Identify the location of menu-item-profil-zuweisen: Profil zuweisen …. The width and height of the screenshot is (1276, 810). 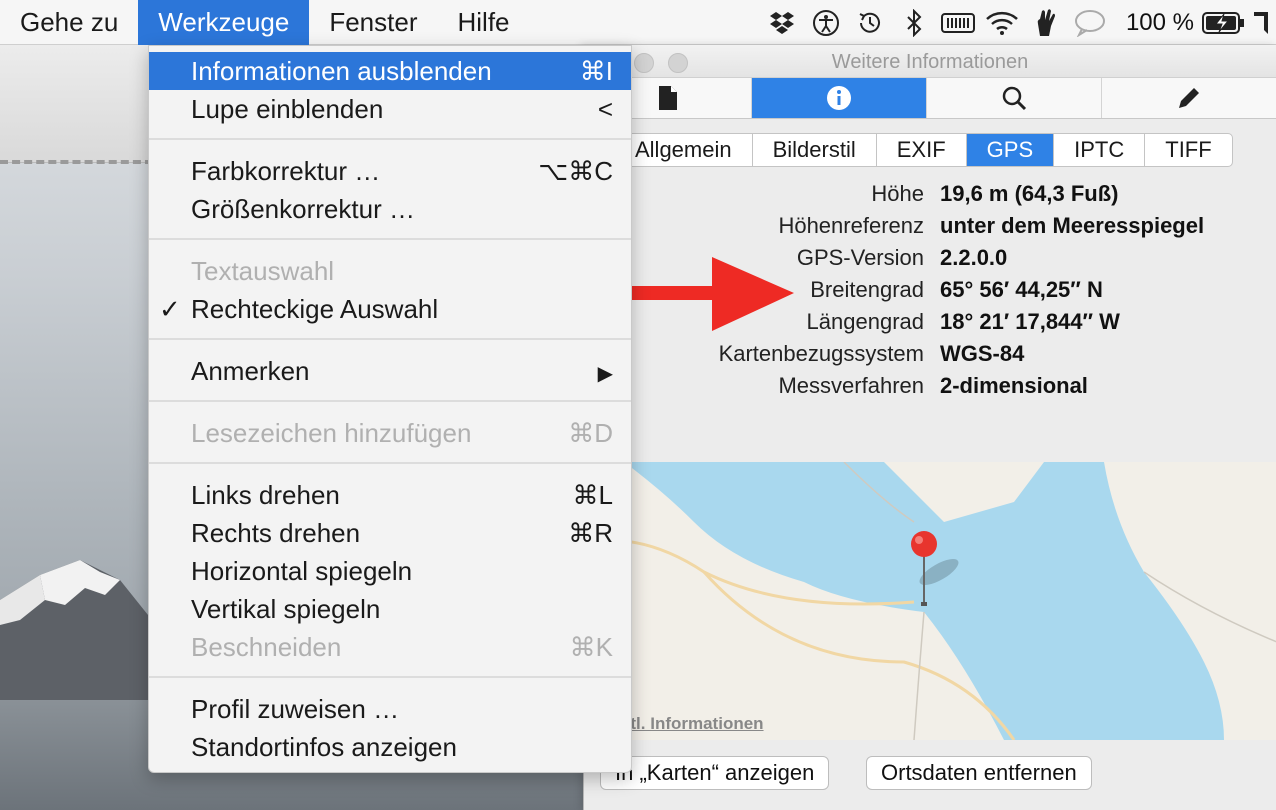
(390, 709).